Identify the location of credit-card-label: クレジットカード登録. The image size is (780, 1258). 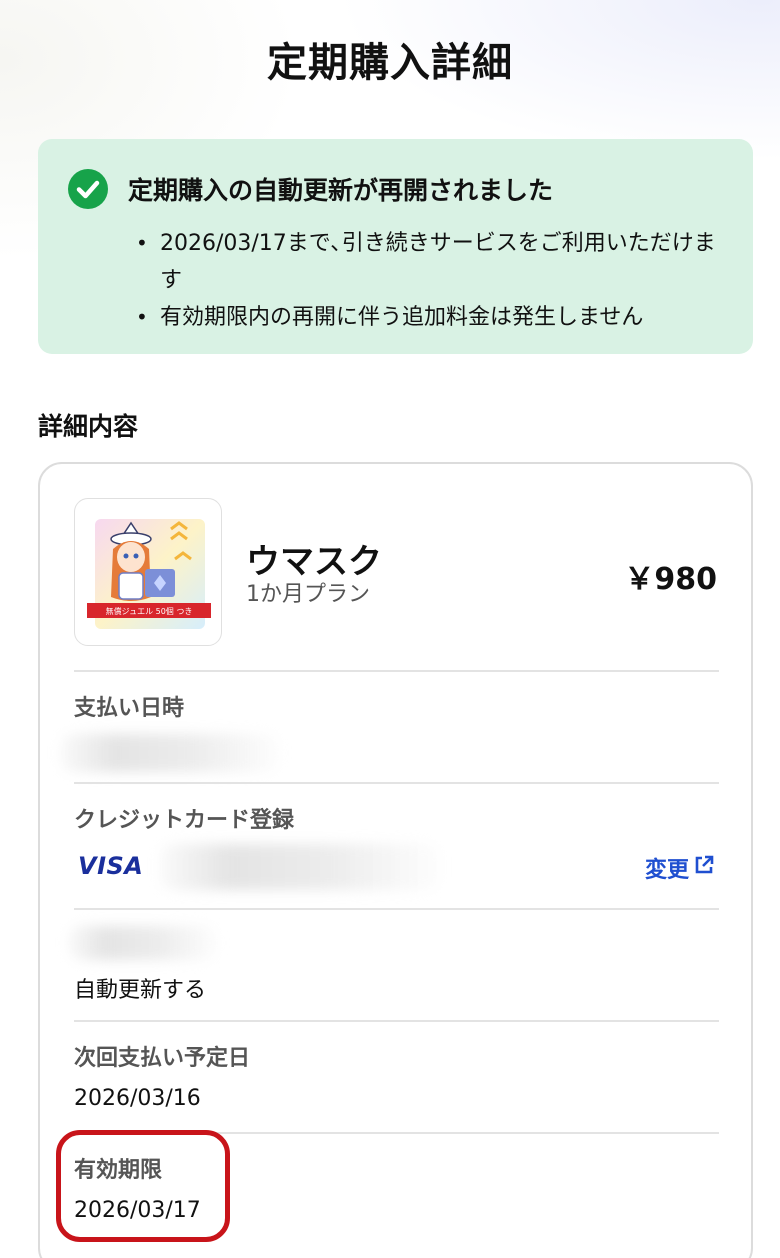
(184, 820).